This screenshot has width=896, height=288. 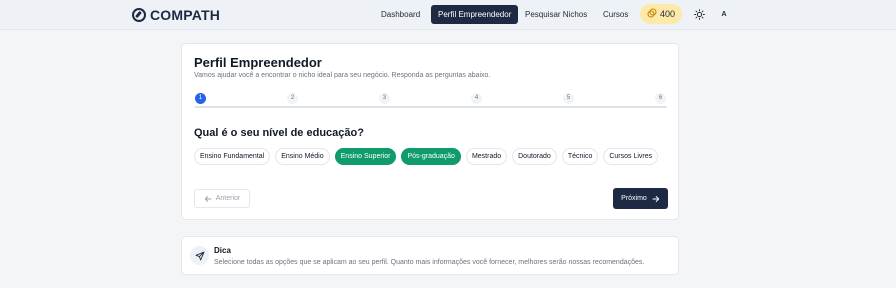 What do you see at coordinates (208, 198) in the screenshot?
I see `arrow-left-icon` at bounding box center [208, 198].